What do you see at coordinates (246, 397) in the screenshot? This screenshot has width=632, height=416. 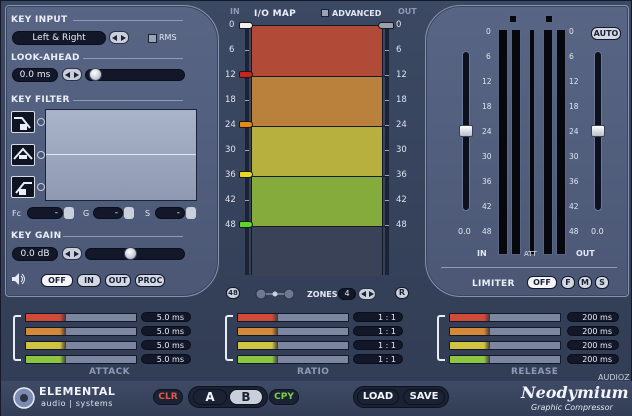 I see `preset-b-button: B` at bounding box center [246, 397].